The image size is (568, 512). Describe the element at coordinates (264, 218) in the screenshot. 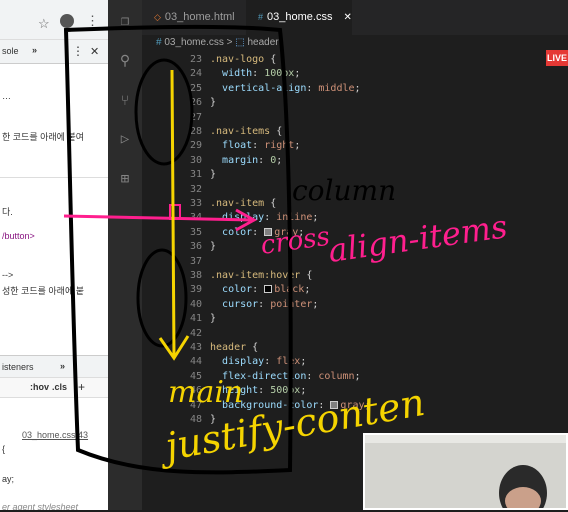

I see `code-line: display: inline;` at that location.